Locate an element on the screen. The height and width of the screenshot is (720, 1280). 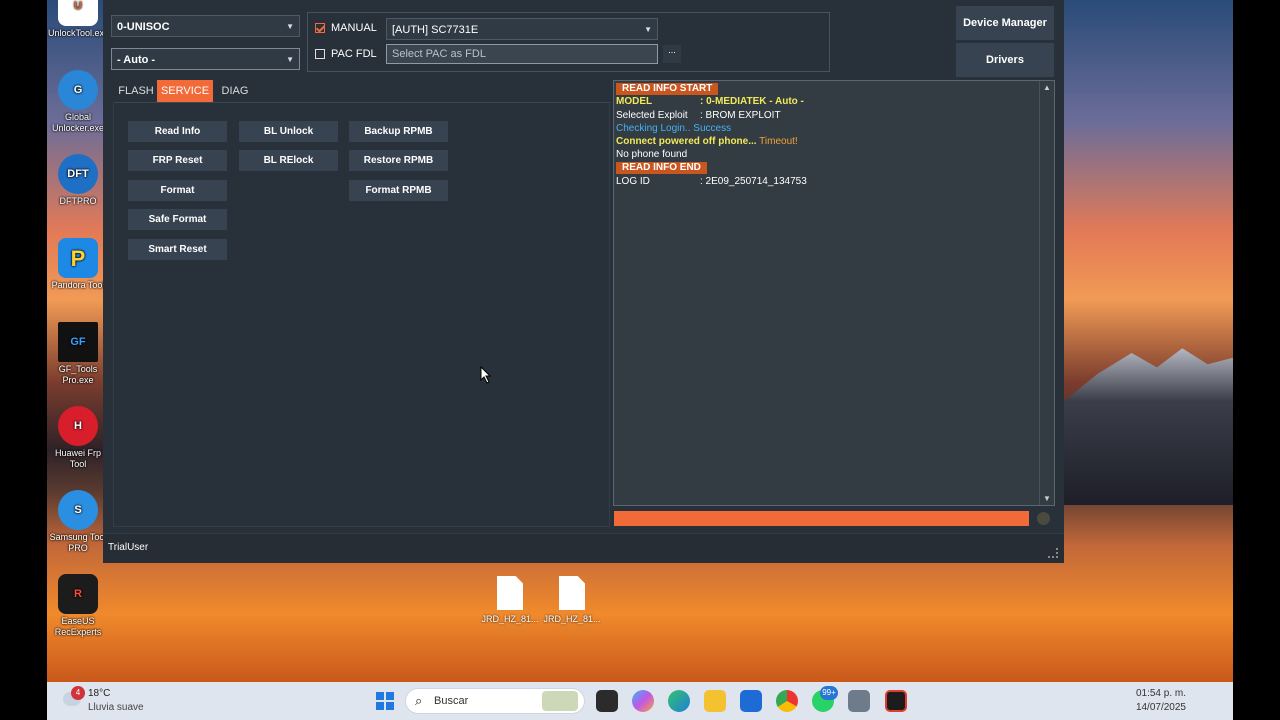
desktop-icon-dftpro: DFT DFTPRO is located at coordinates (78, 180).